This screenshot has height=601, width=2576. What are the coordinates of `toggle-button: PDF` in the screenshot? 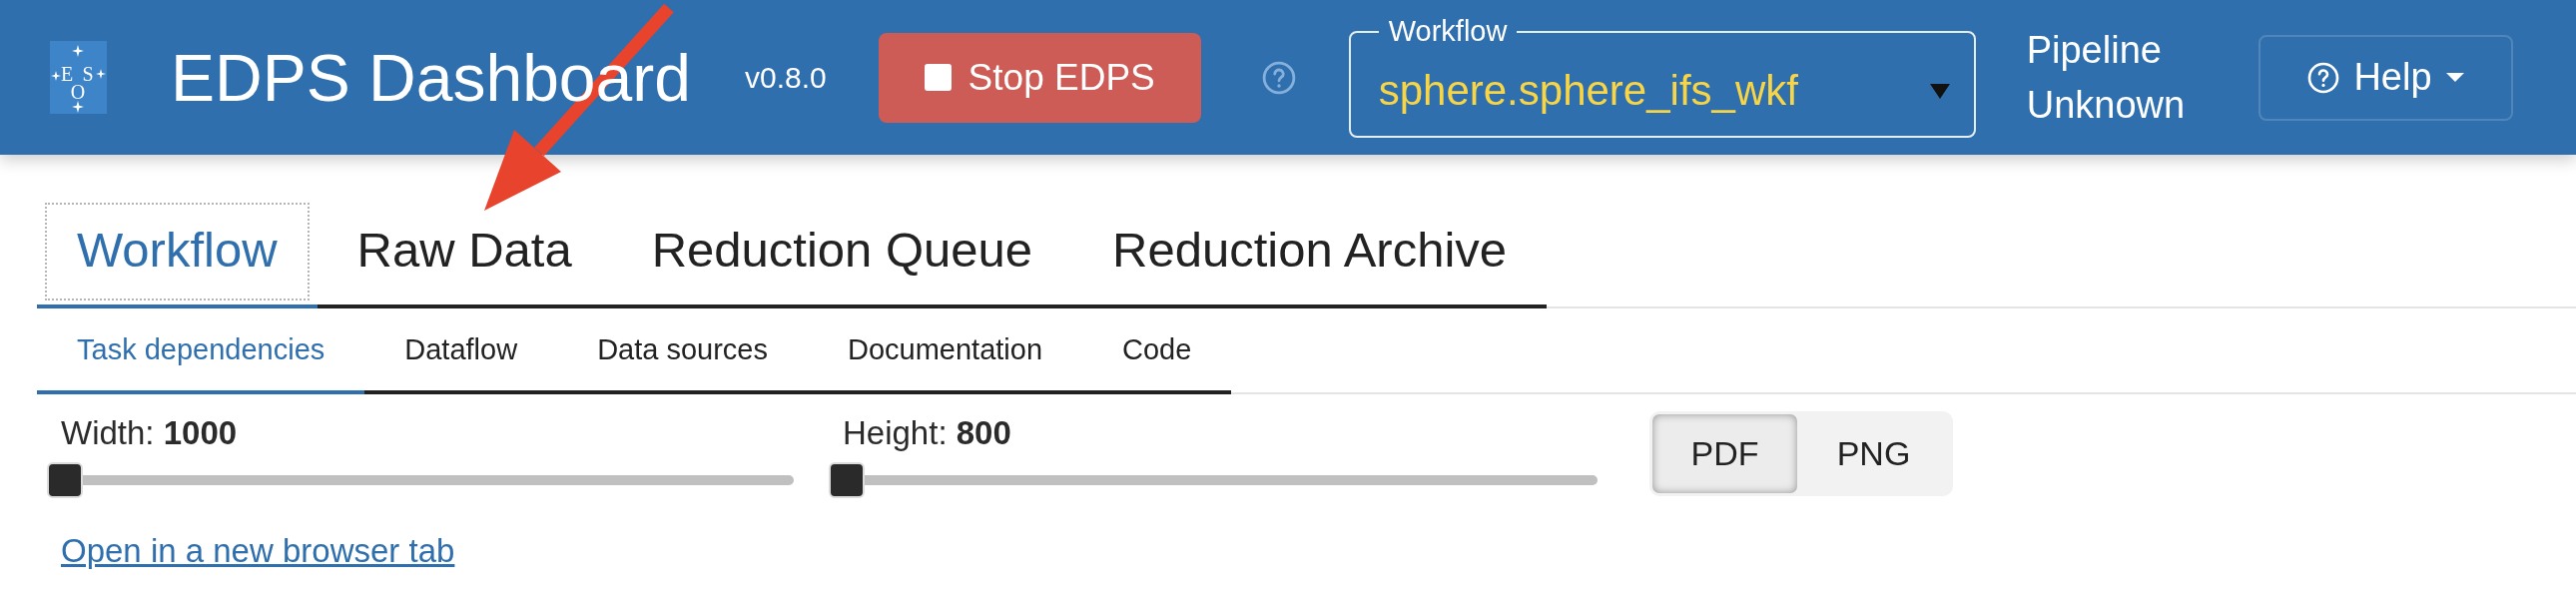 It's located at (1724, 453).